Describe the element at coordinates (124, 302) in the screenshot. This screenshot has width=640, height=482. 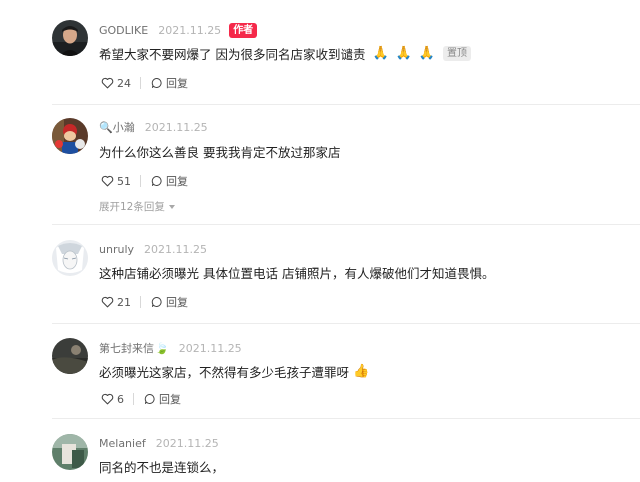
I see `like-count: 21` at that location.